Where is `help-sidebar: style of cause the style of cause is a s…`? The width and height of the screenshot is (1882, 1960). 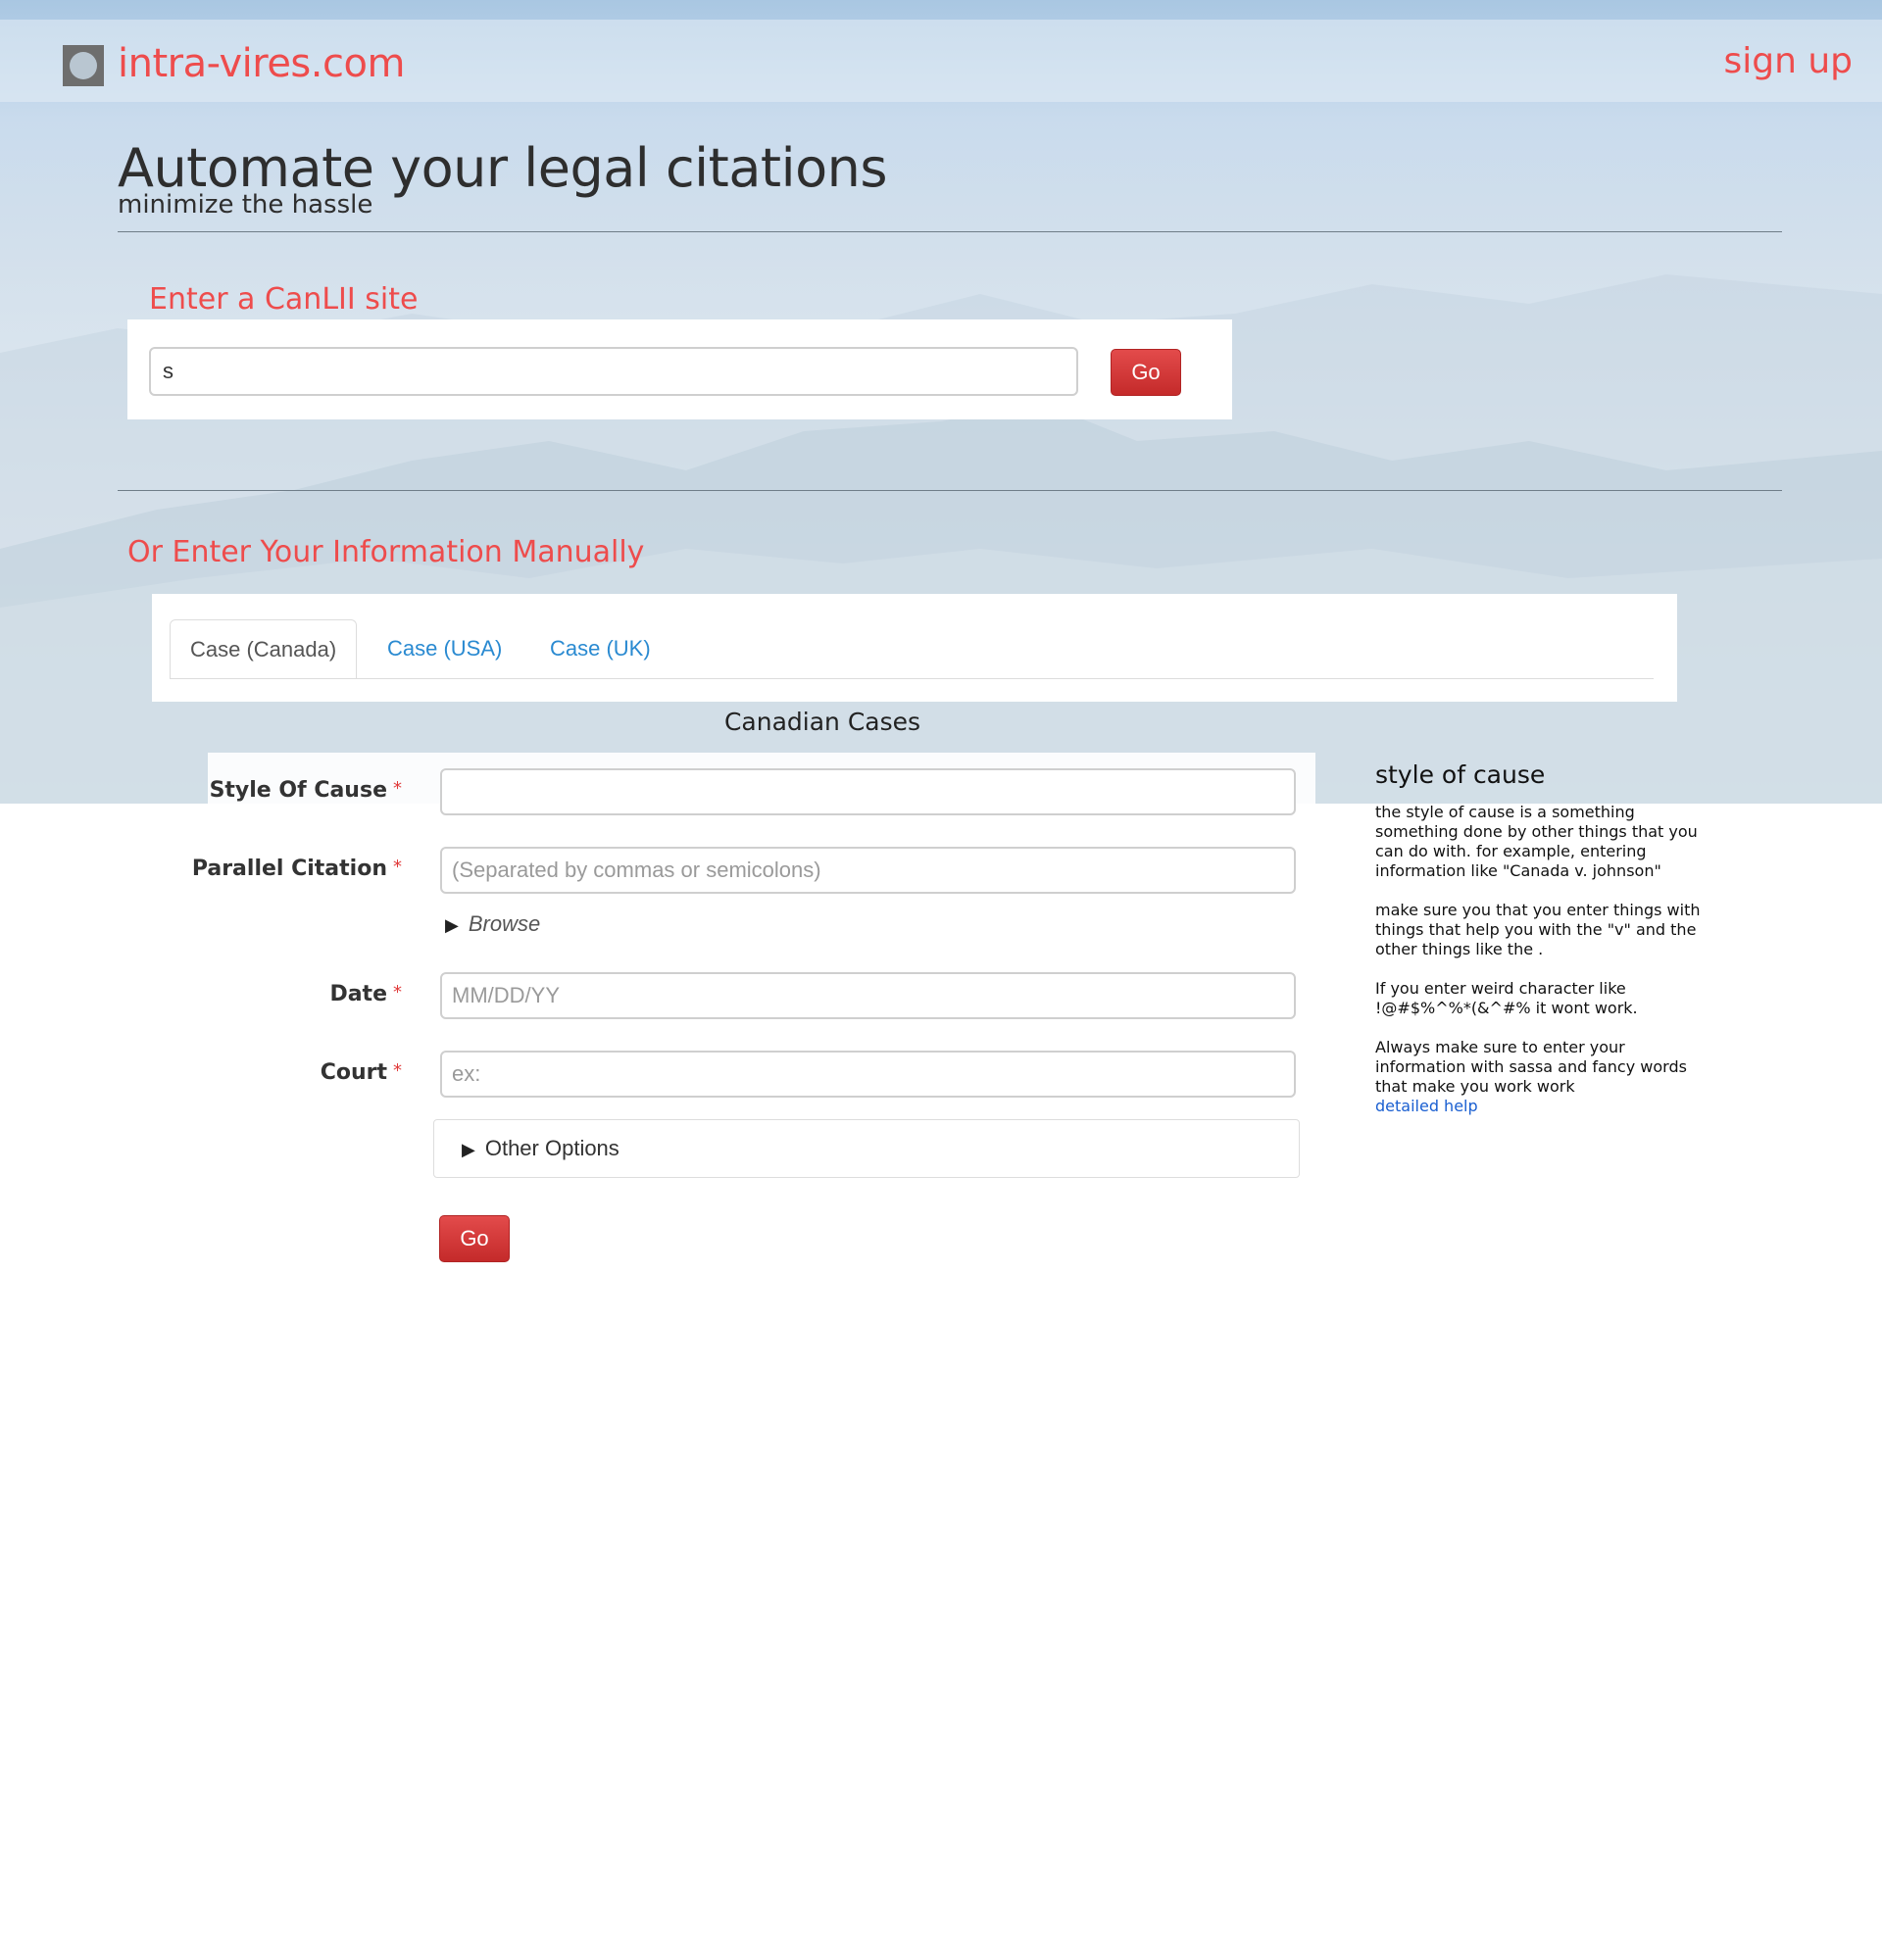
help-sidebar: style of cause the style of cause is a s… is located at coordinates (1542, 937).